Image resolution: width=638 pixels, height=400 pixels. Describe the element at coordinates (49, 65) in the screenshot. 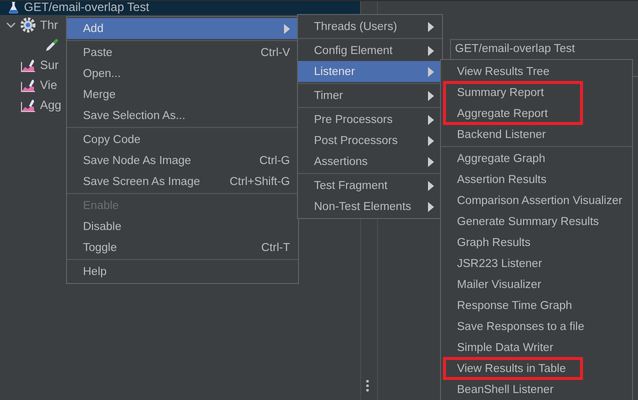

I see `tree-label: Sur` at that location.